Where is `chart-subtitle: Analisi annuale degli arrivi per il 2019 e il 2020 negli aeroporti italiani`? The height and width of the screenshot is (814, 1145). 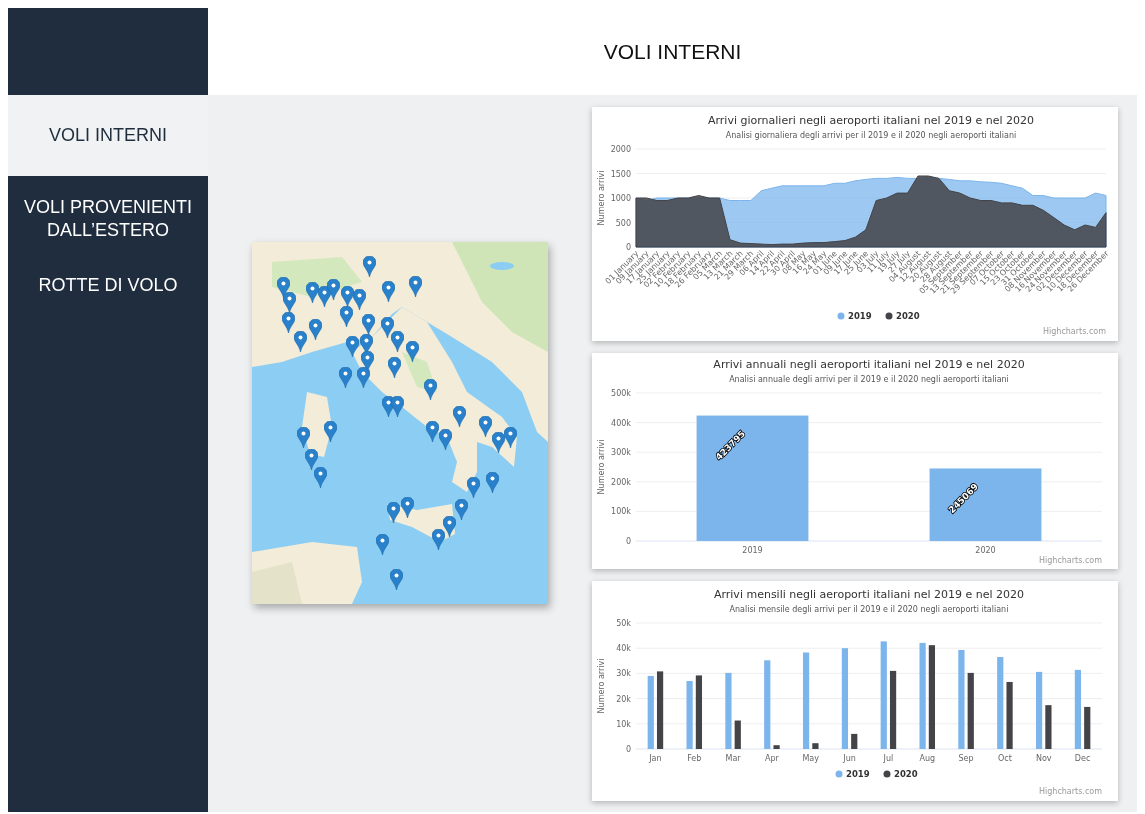
chart-subtitle: Analisi annuale degli arrivi per il 2019 e il 2020 negli aeroporti italiani is located at coordinates (869, 379).